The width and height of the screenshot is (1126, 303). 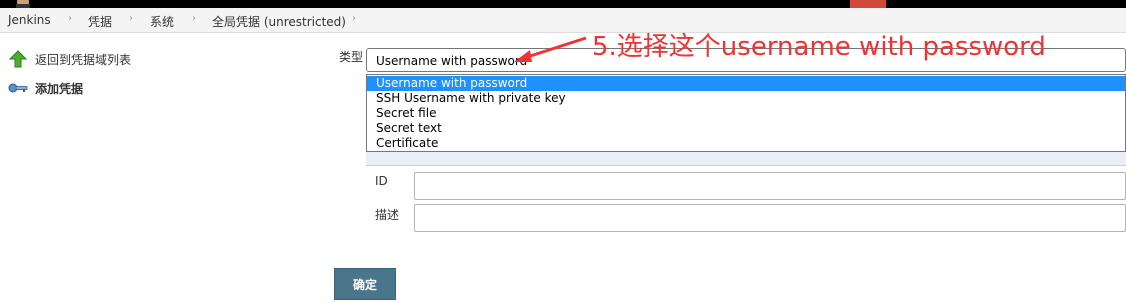 What do you see at coordinates (381, 181) in the screenshot?
I see `id-label: ID` at bounding box center [381, 181].